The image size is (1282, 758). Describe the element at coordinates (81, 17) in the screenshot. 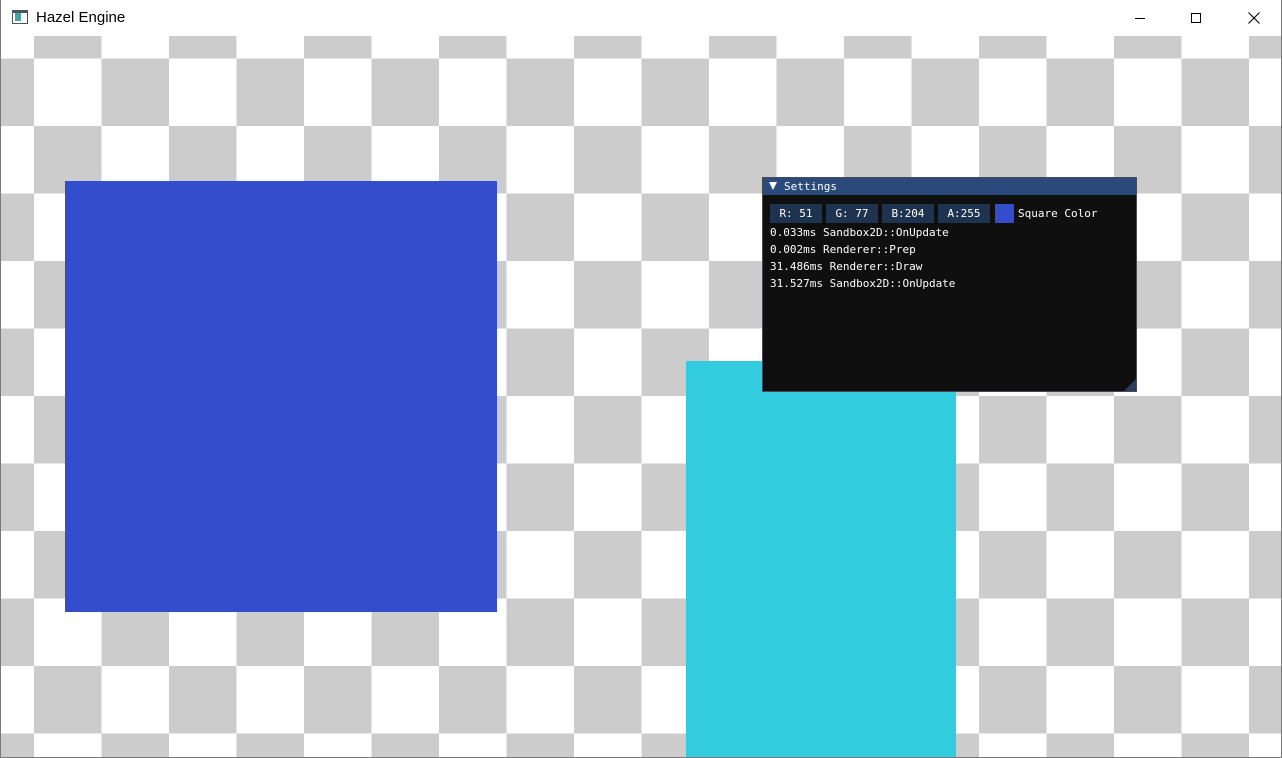

I see `window-title: Hazel Engine` at that location.